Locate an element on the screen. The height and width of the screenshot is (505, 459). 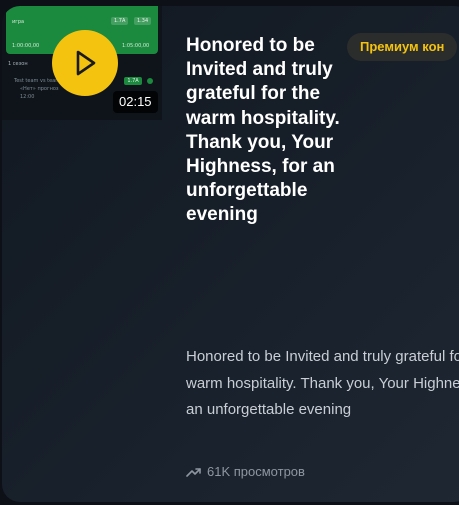
thumbnail-text: 1 сезон is located at coordinates (18, 64).